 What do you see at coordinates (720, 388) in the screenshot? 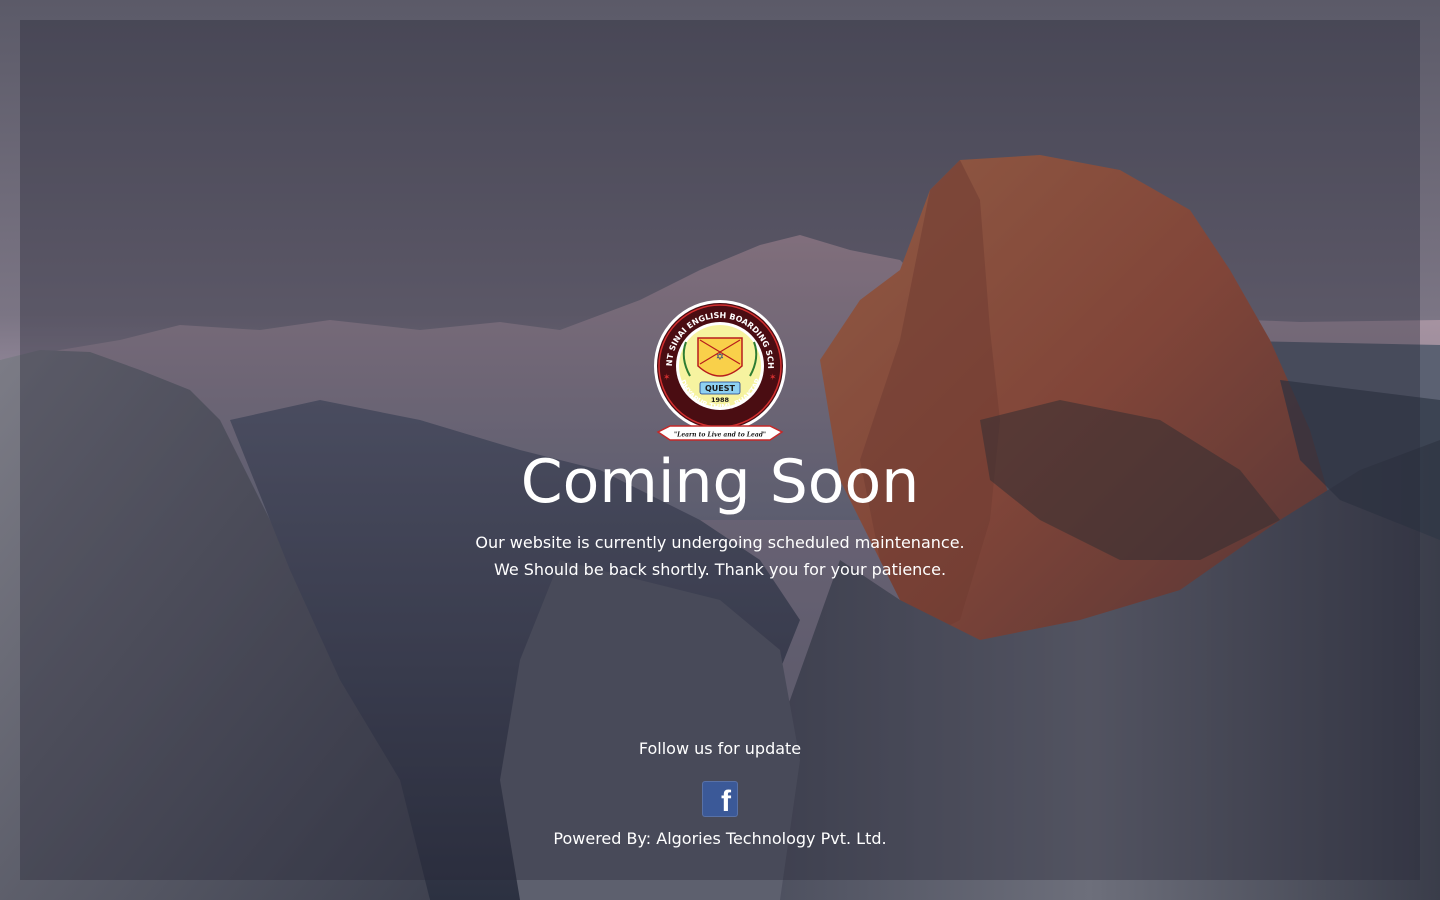
I see `logo-emblem-text: QUEST` at bounding box center [720, 388].